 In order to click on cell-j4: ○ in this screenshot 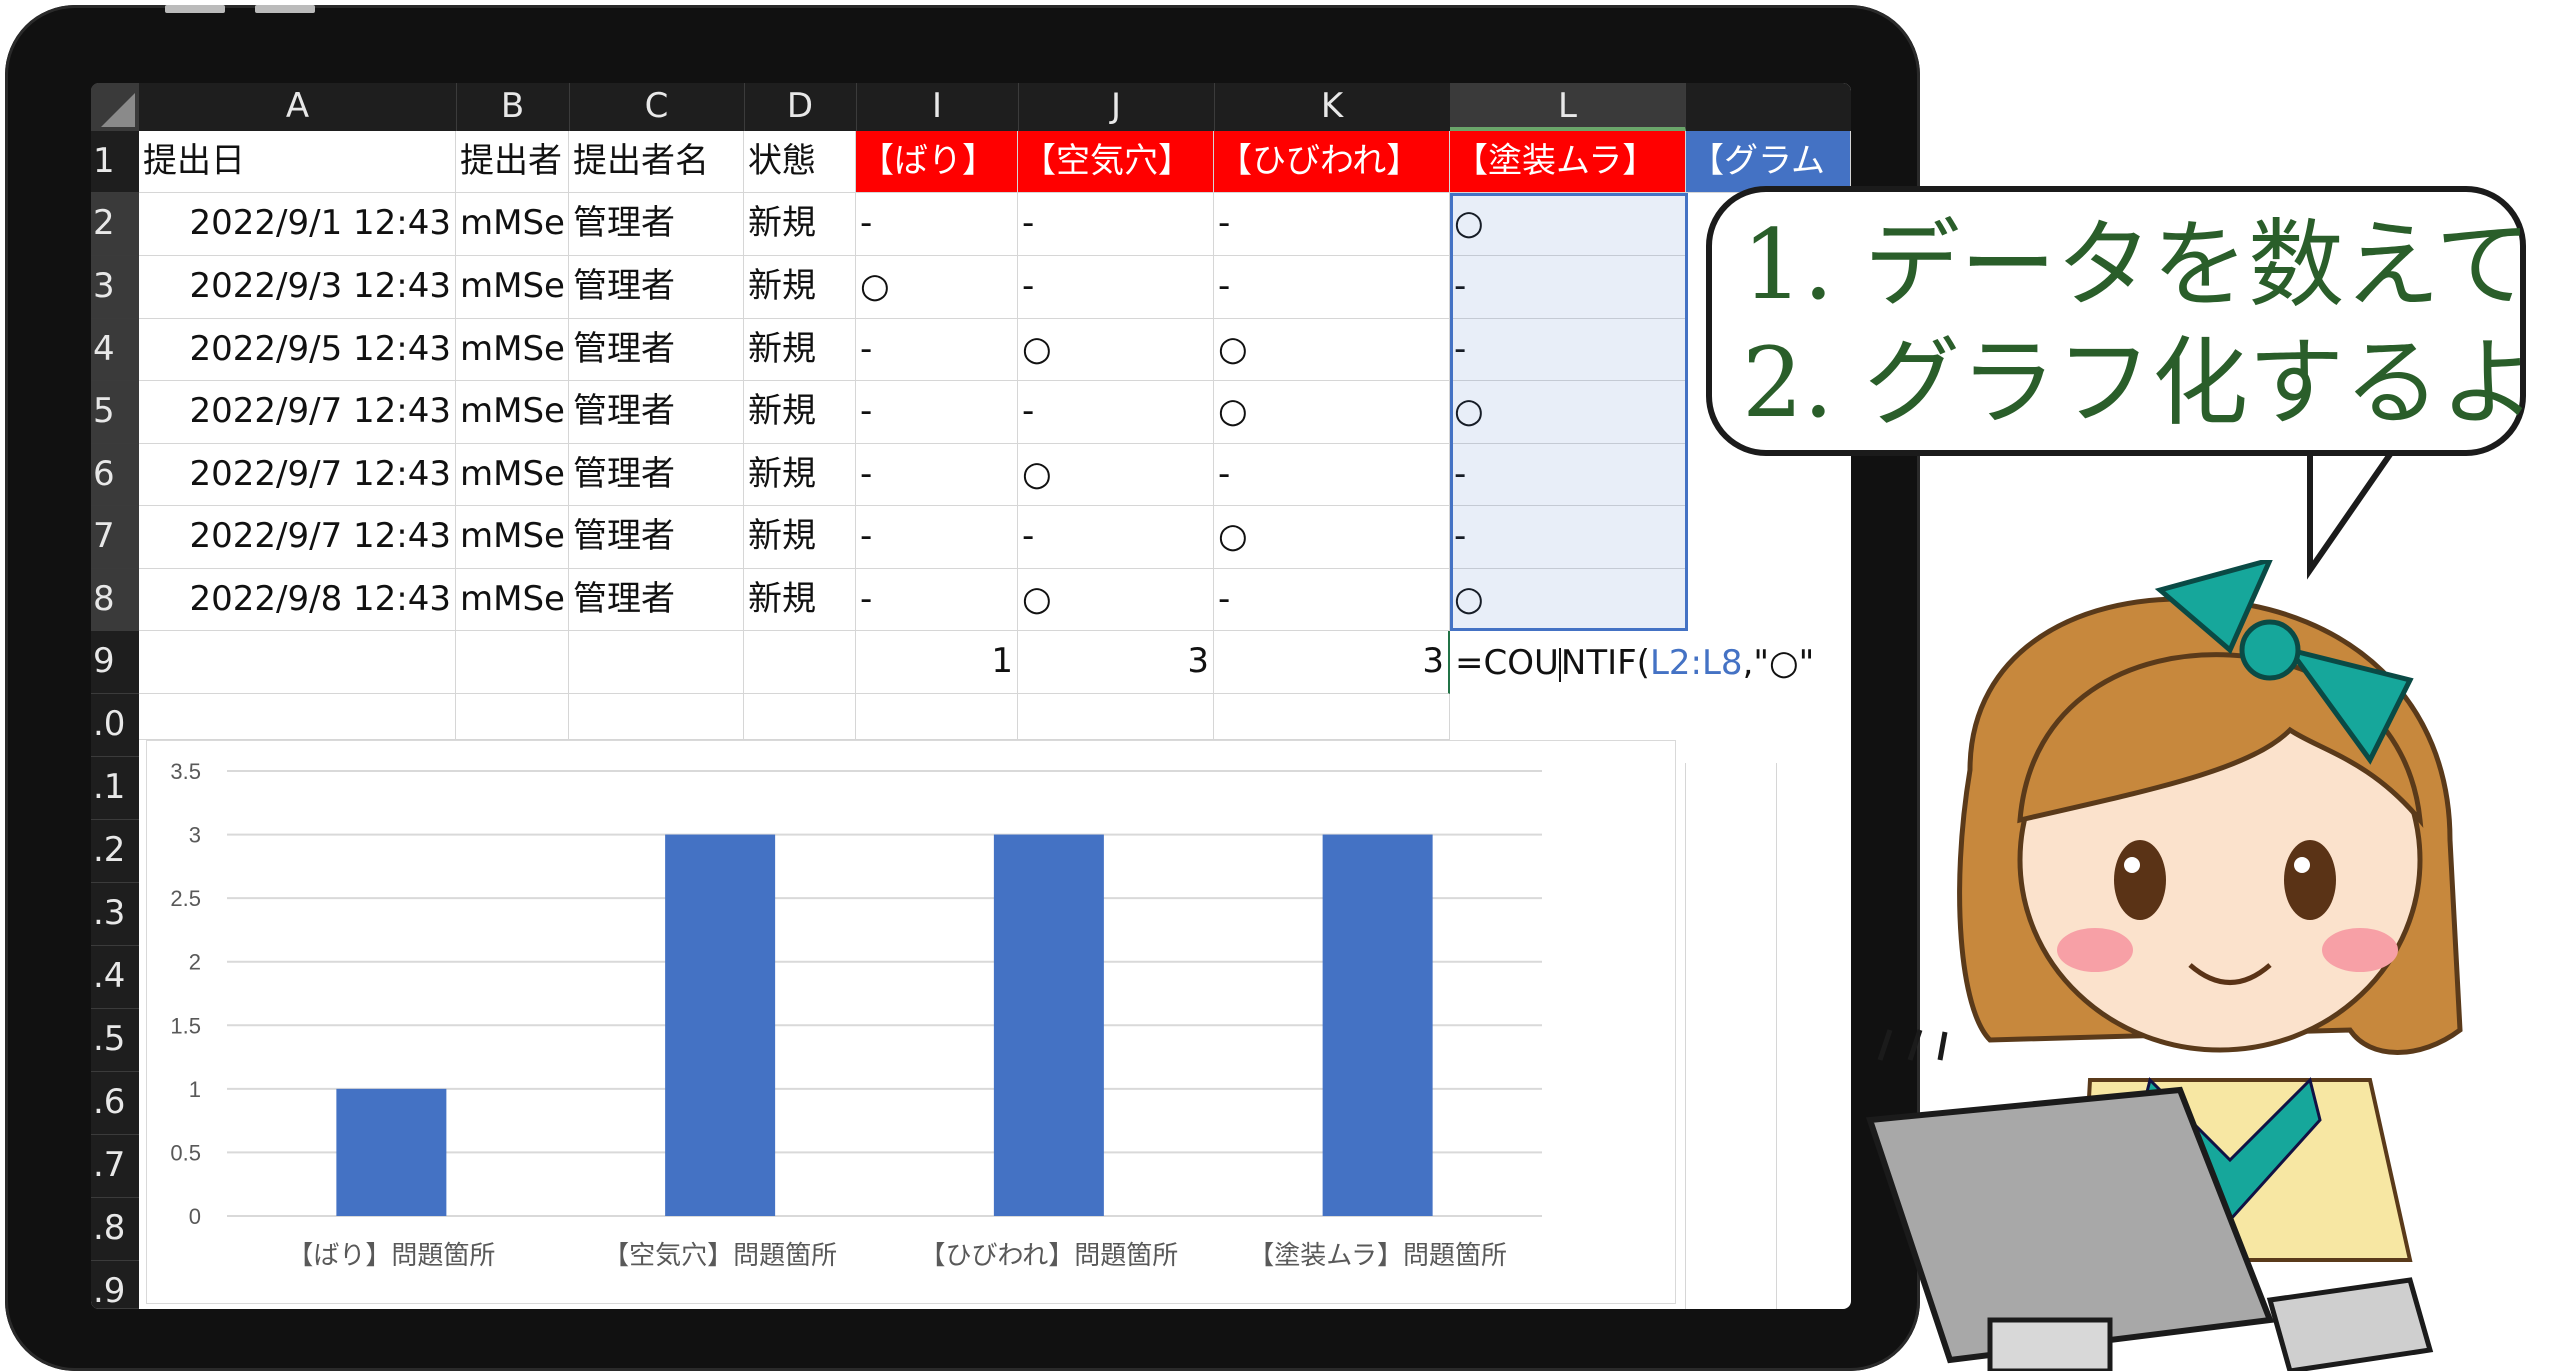, I will do `click(1116, 350)`.